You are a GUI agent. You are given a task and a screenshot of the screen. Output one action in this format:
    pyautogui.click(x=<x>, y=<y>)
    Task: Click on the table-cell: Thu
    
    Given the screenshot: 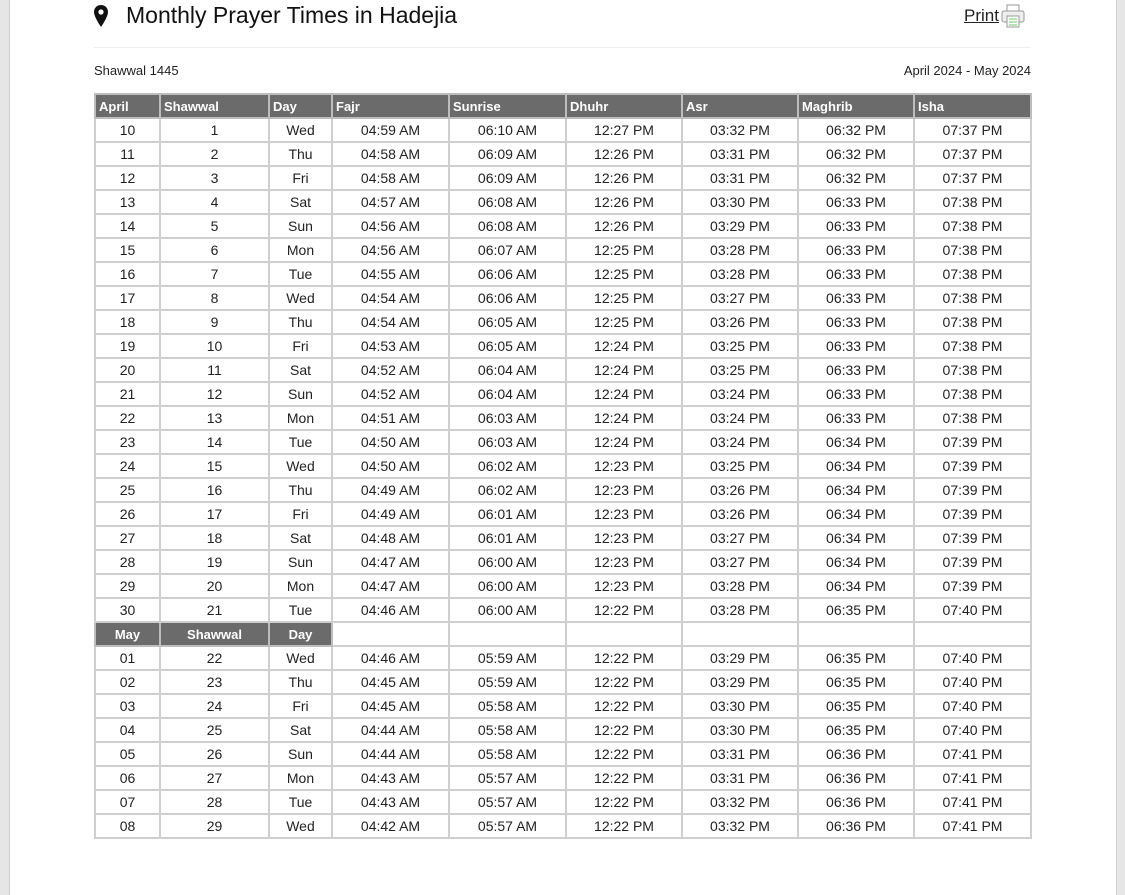 What is the action you would take?
    pyautogui.click(x=300, y=682)
    